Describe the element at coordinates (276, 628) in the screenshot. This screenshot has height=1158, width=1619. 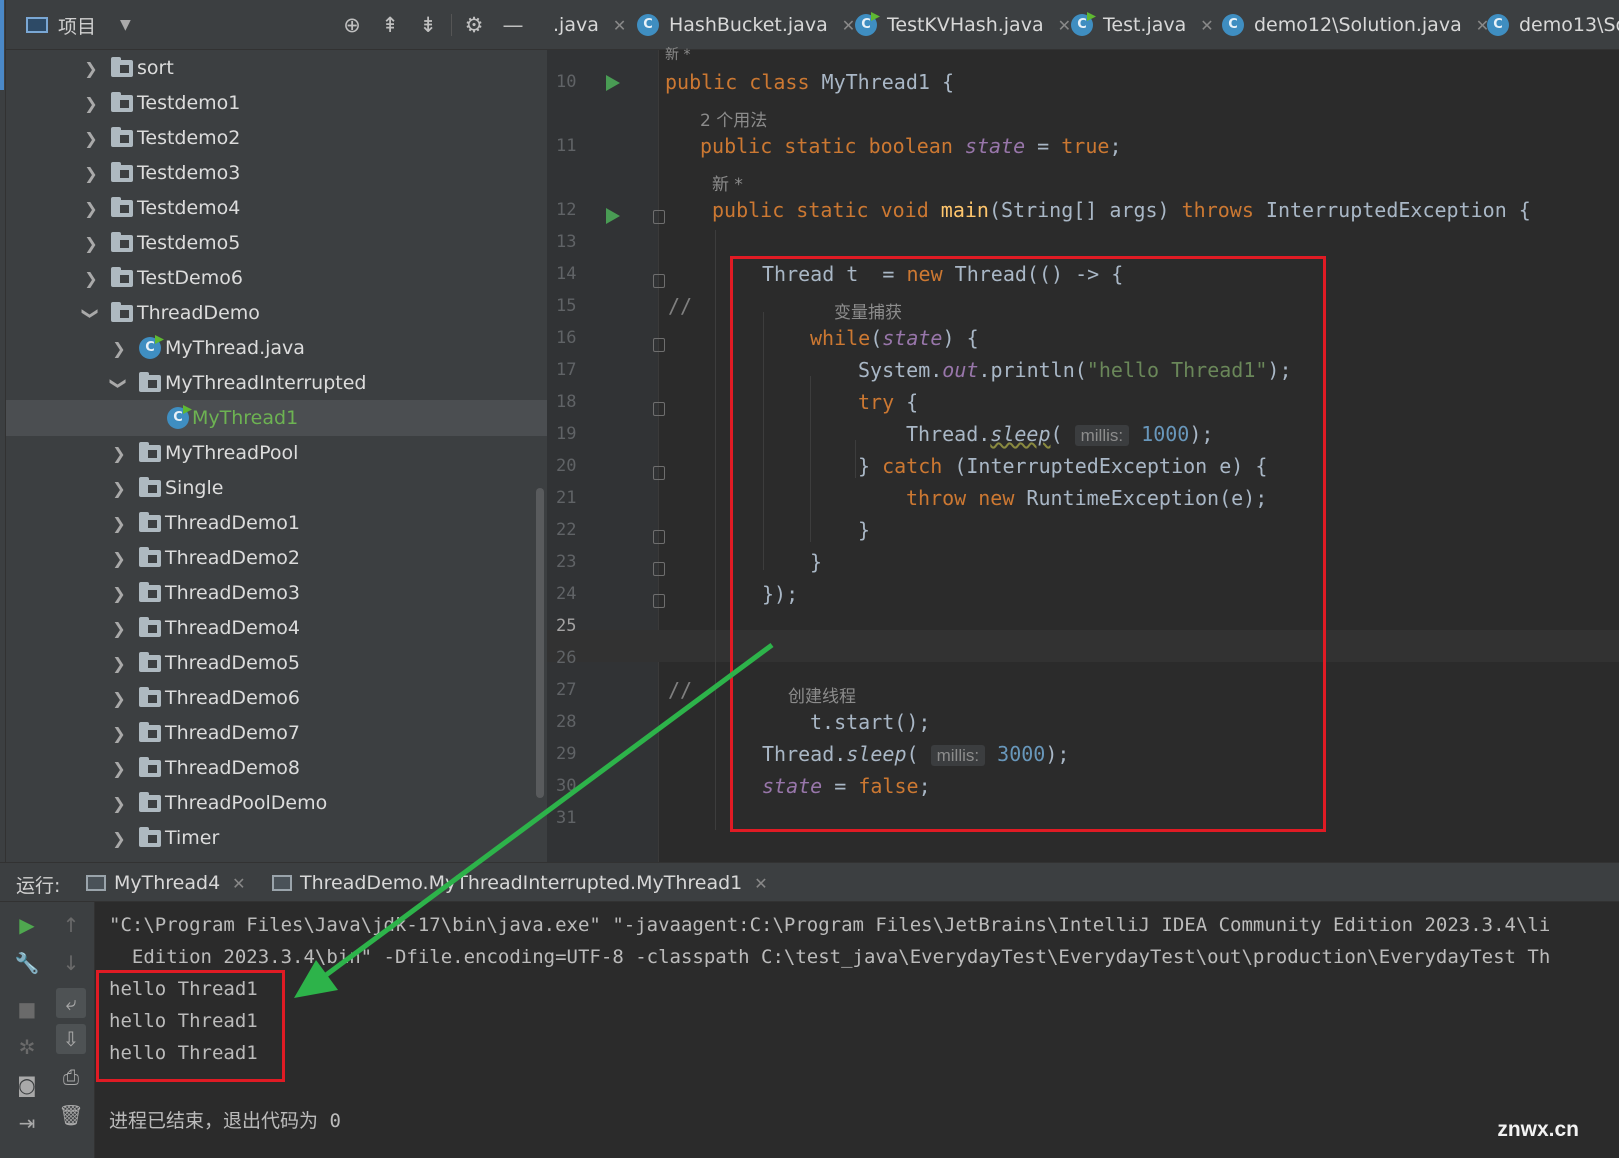
I see `tree-item-threaddemo4: ❯ ThreadDemo4` at that location.